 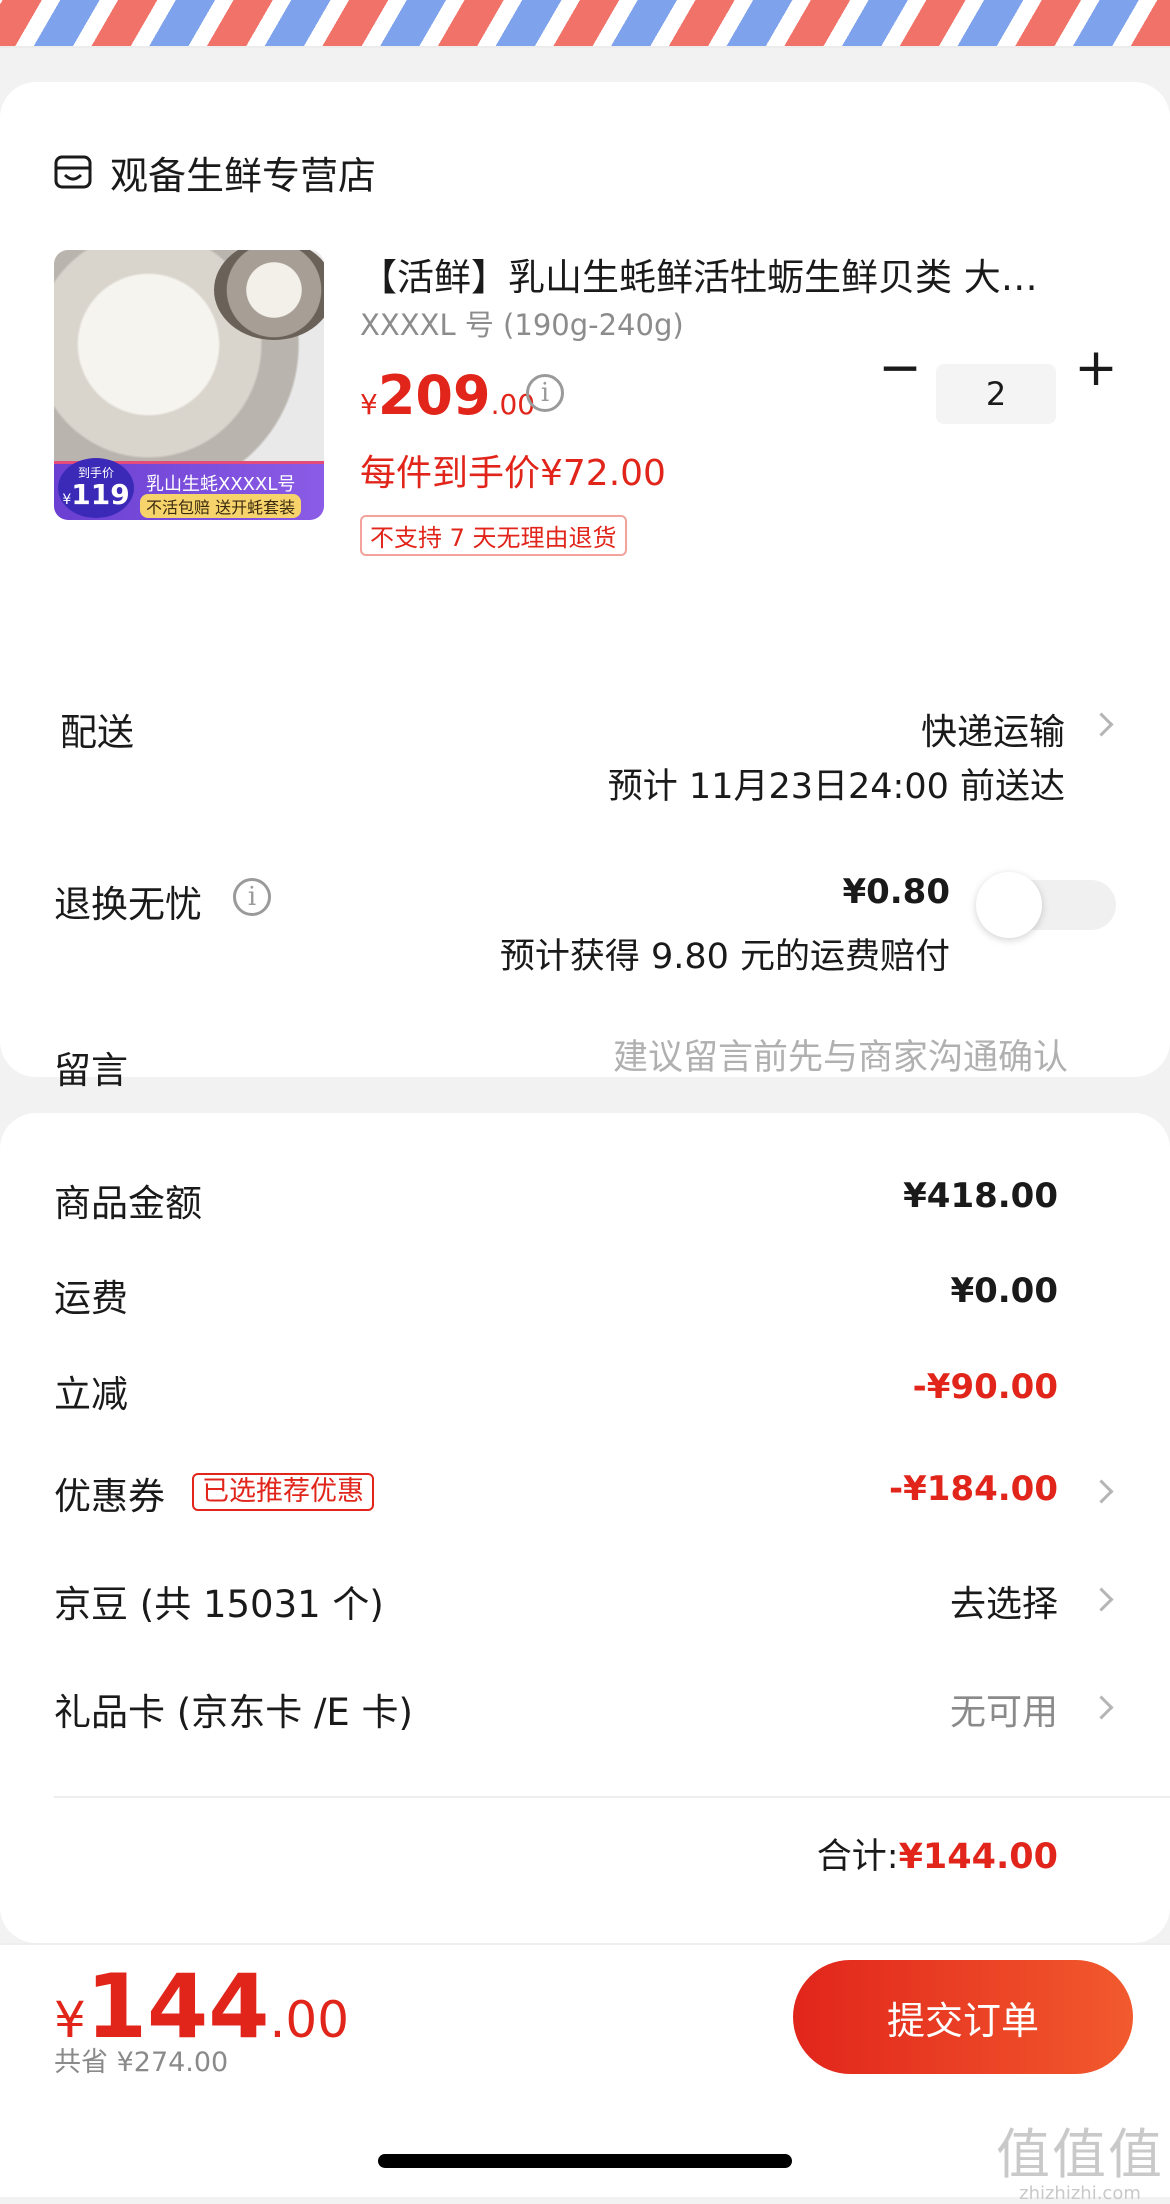 What do you see at coordinates (309, 2020) in the screenshot?
I see `pay-decimal: .00` at bounding box center [309, 2020].